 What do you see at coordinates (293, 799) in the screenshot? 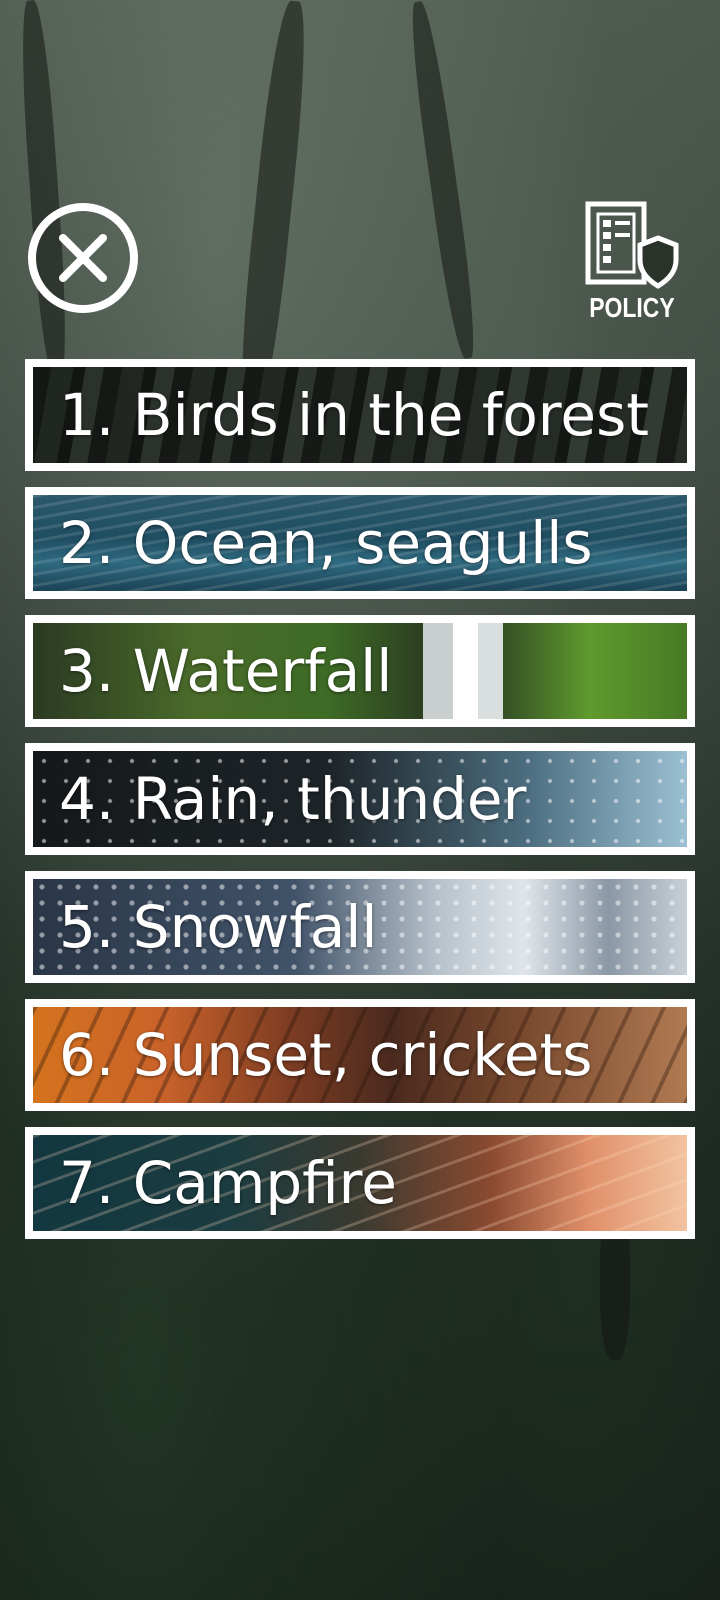
I see `sound-item-label: 4. Rain, thunder` at bounding box center [293, 799].